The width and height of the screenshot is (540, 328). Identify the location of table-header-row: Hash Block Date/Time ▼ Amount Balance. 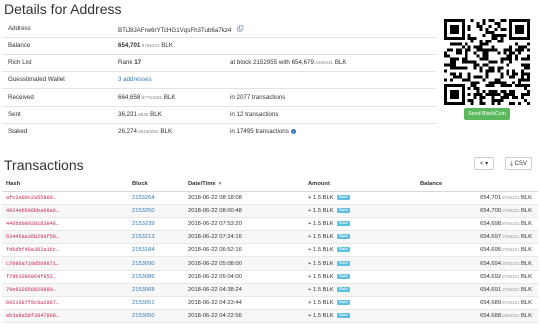
(270, 184).